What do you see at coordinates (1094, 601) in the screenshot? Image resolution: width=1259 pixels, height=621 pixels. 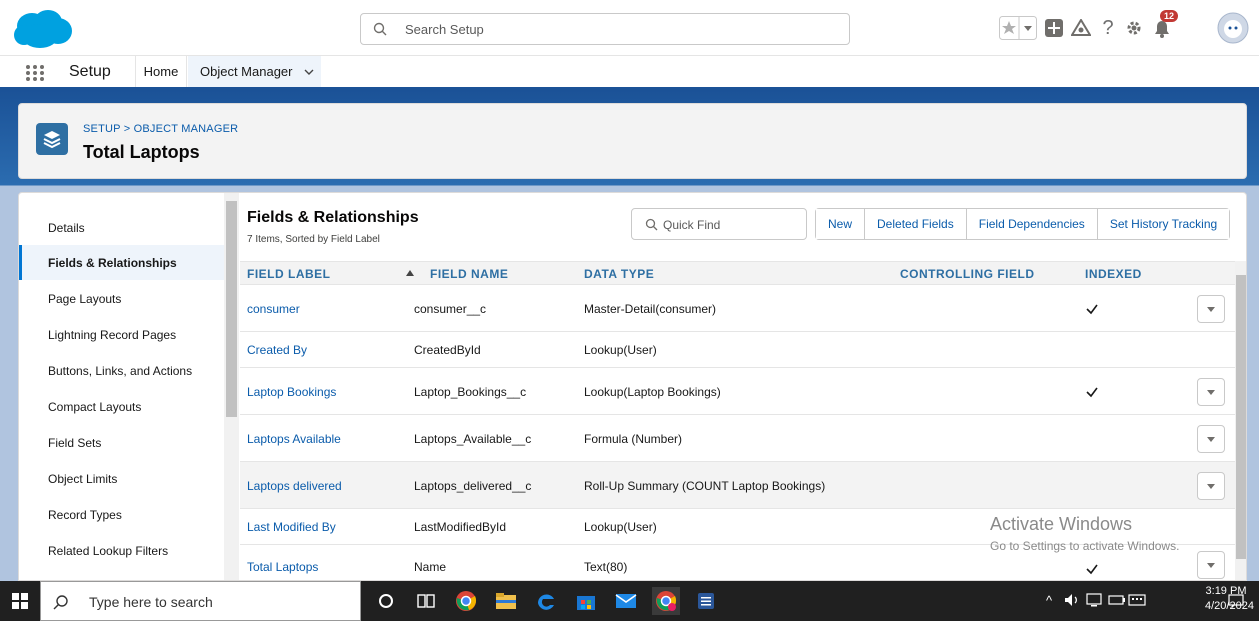 I see `network-icon` at bounding box center [1094, 601].